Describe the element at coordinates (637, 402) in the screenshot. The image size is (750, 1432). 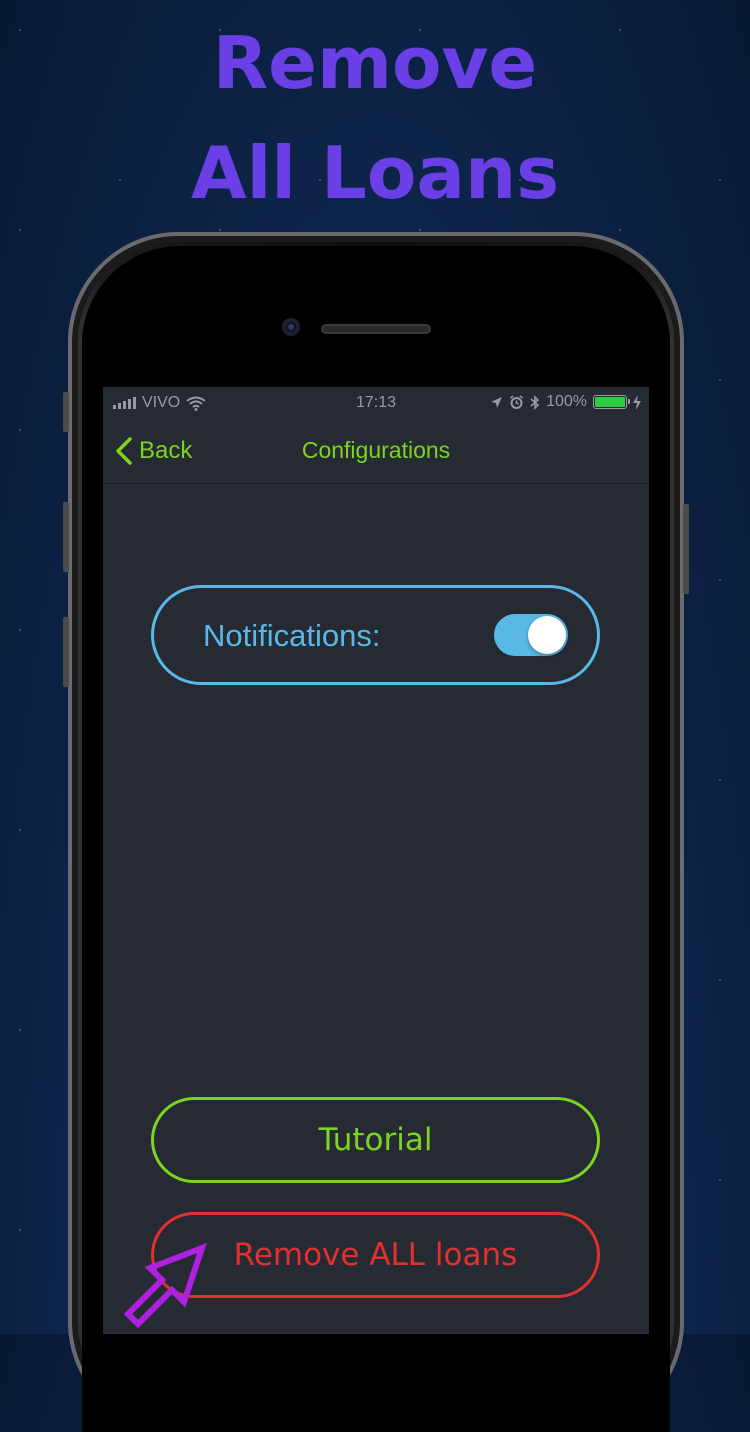
I see `lightning-icon` at that location.